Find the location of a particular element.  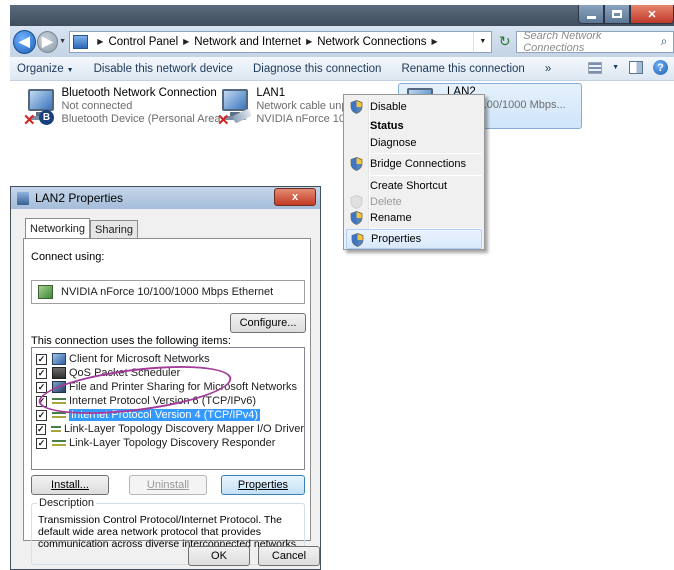

properties-button: Properties is located at coordinates (263, 485).